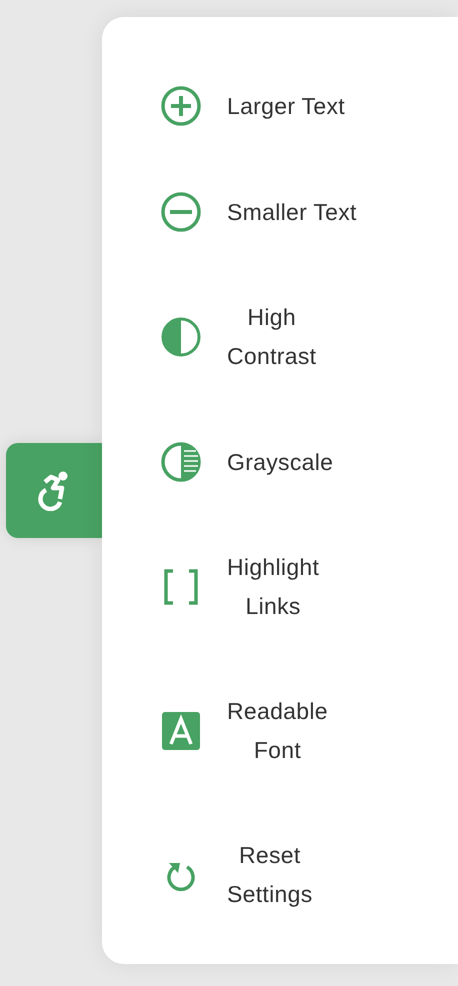 The image size is (458, 986). I want to click on menu-item: Larger Text, so click(280, 106).